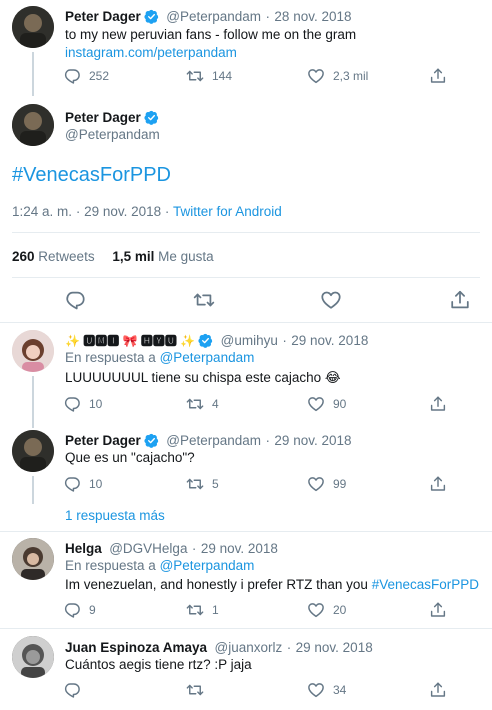  I want to click on show-more-replies: 1 respuesta más, so click(115, 515).